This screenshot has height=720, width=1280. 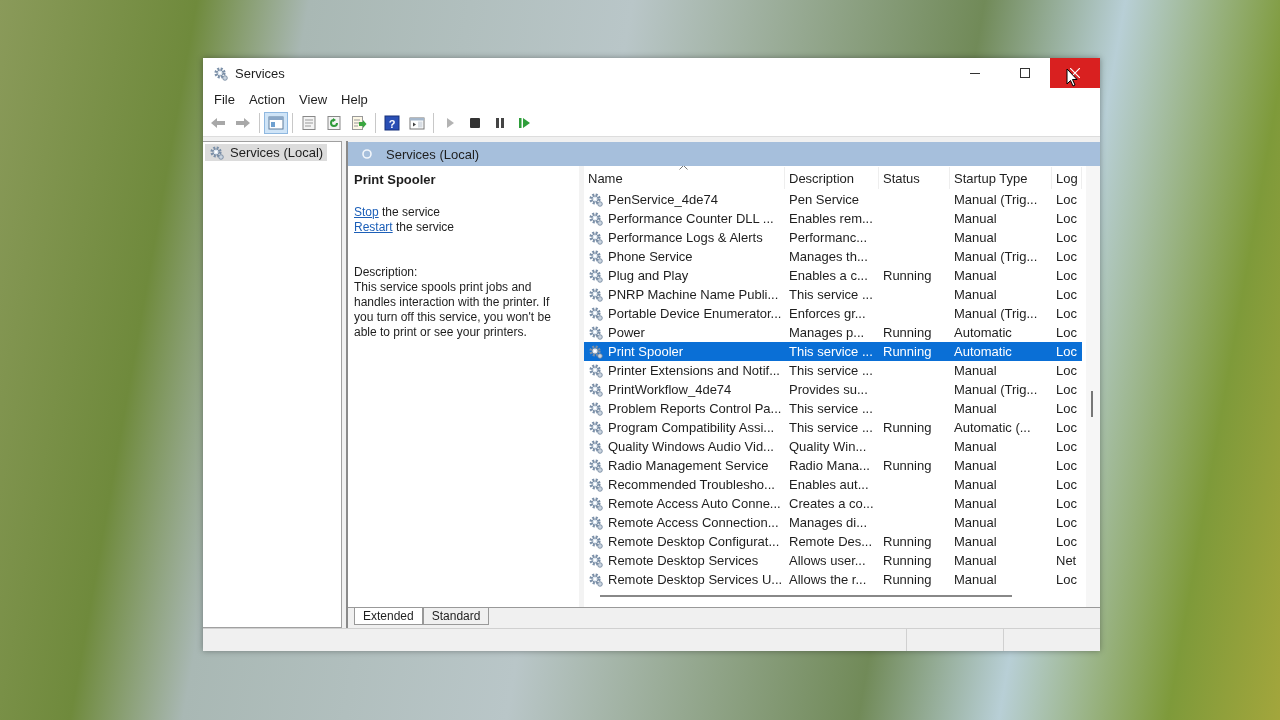 What do you see at coordinates (456, 616) in the screenshot?
I see `view-tab: Standard` at bounding box center [456, 616].